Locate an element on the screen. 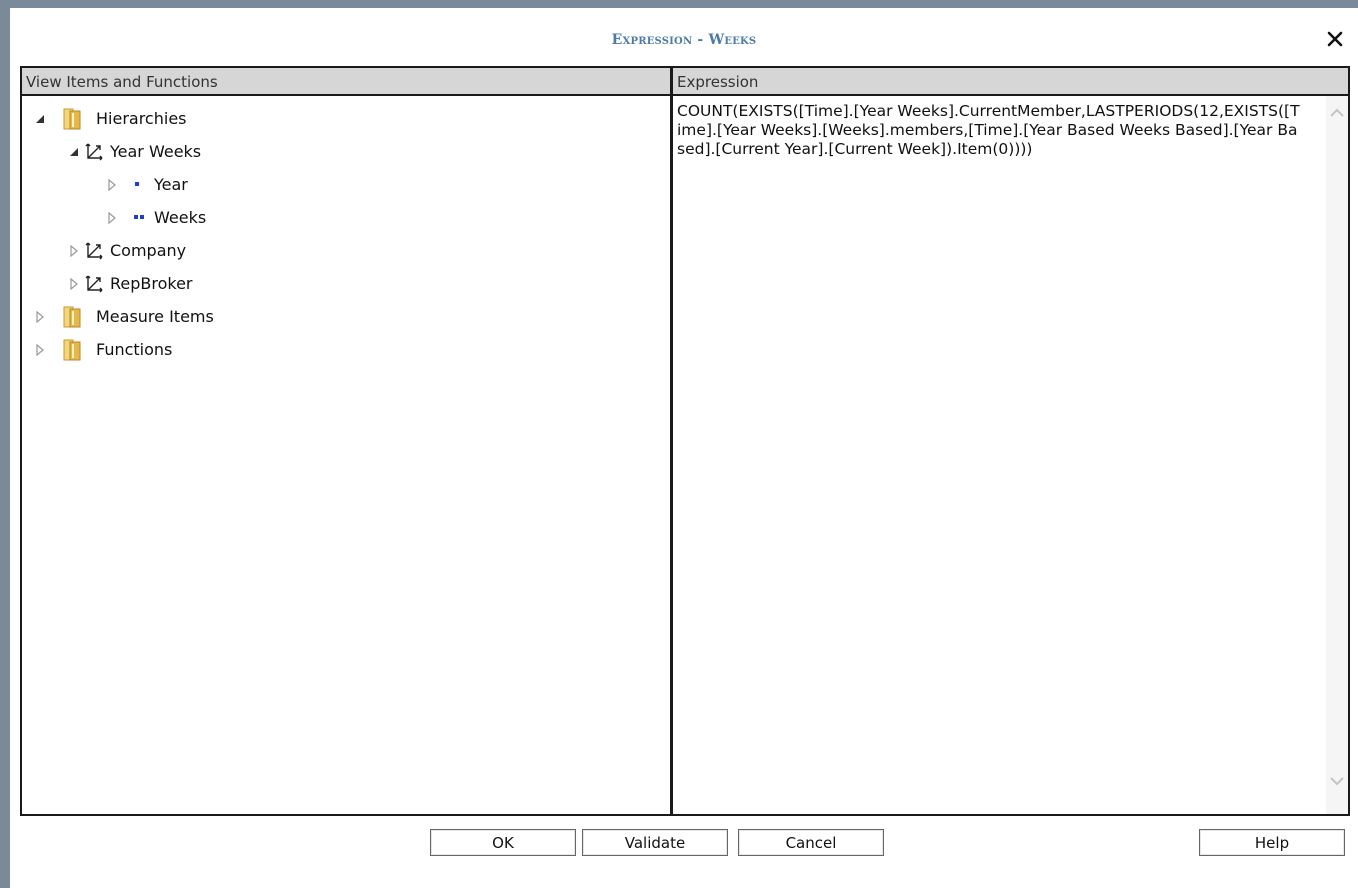 This screenshot has height=888, width=1358. tree-node-company: Company is located at coordinates (346, 250).